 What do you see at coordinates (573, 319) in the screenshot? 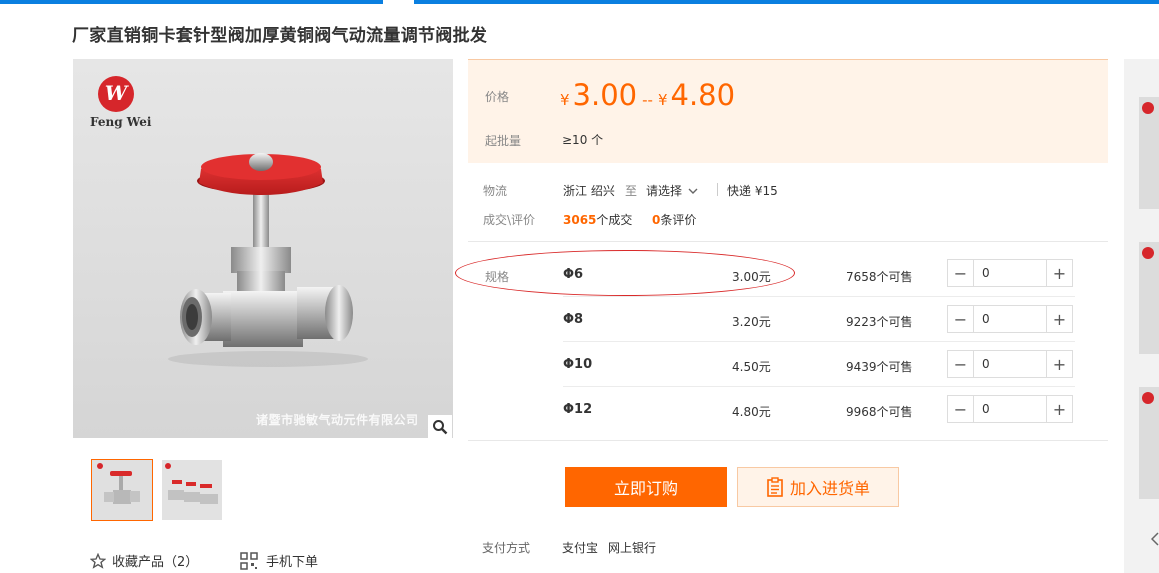
I see `sku-name: Φ8` at bounding box center [573, 319].